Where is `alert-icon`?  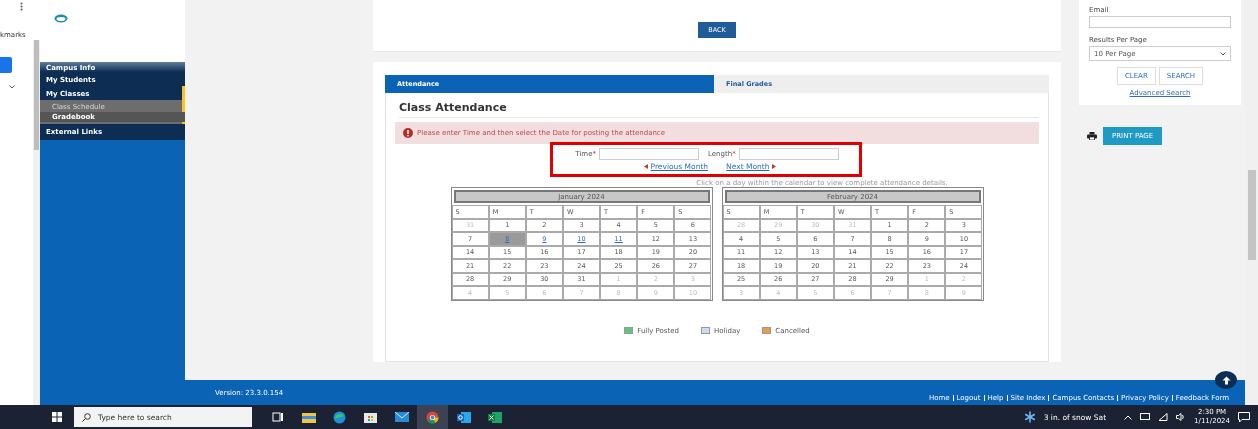
alert-icon is located at coordinates (408, 133).